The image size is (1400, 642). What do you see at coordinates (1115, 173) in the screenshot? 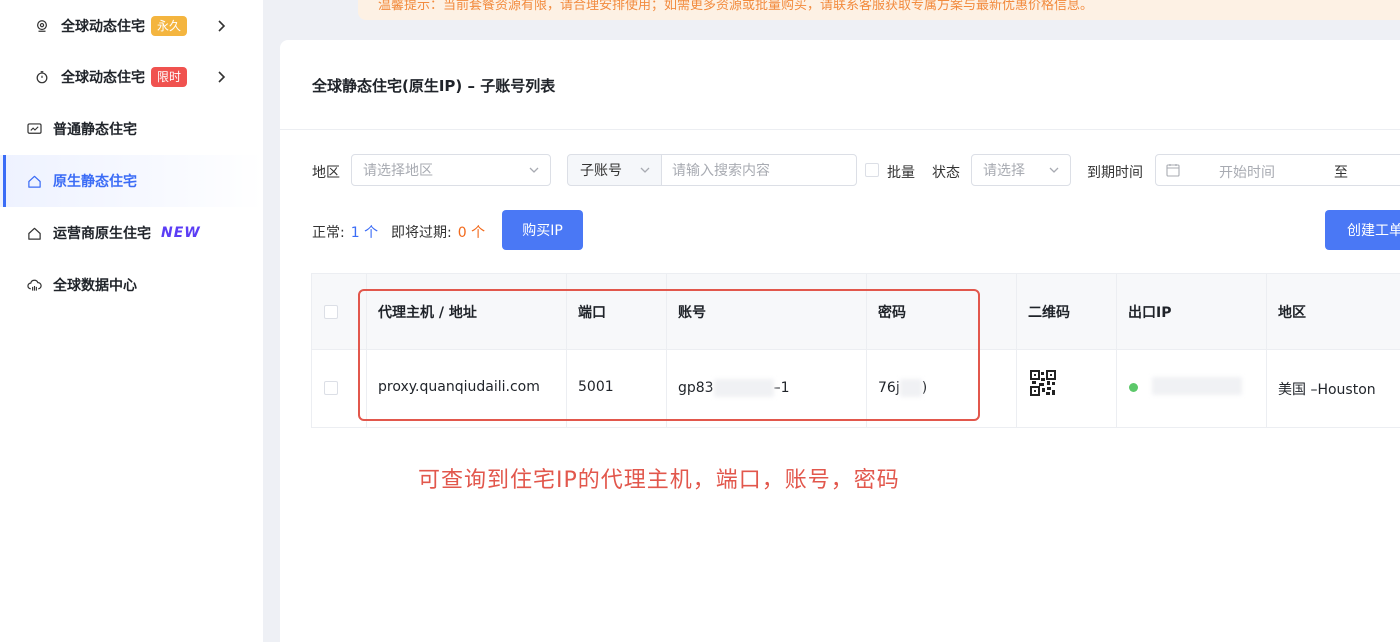
I see `expire-label: 到期时间` at bounding box center [1115, 173].